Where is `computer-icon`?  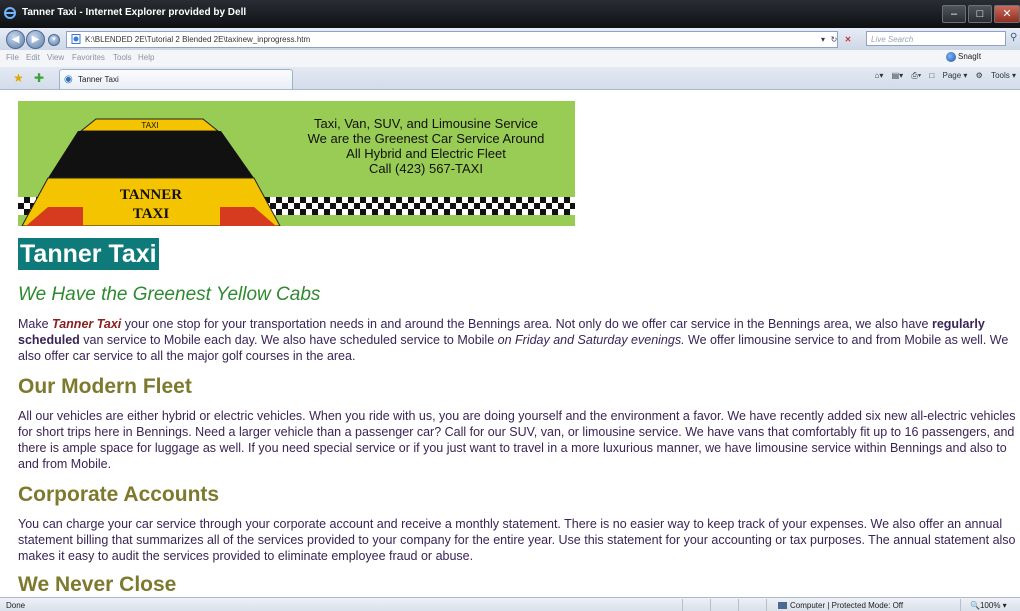
computer-icon is located at coordinates (782, 606).